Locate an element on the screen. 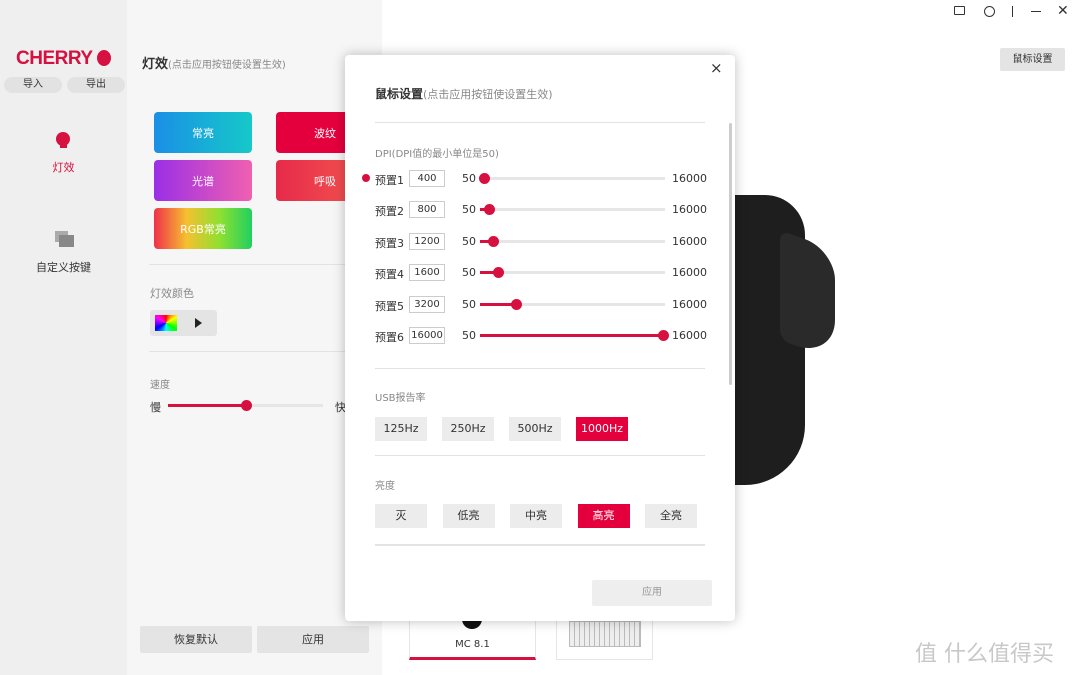  play-icon is located at coordinates (198, 323).